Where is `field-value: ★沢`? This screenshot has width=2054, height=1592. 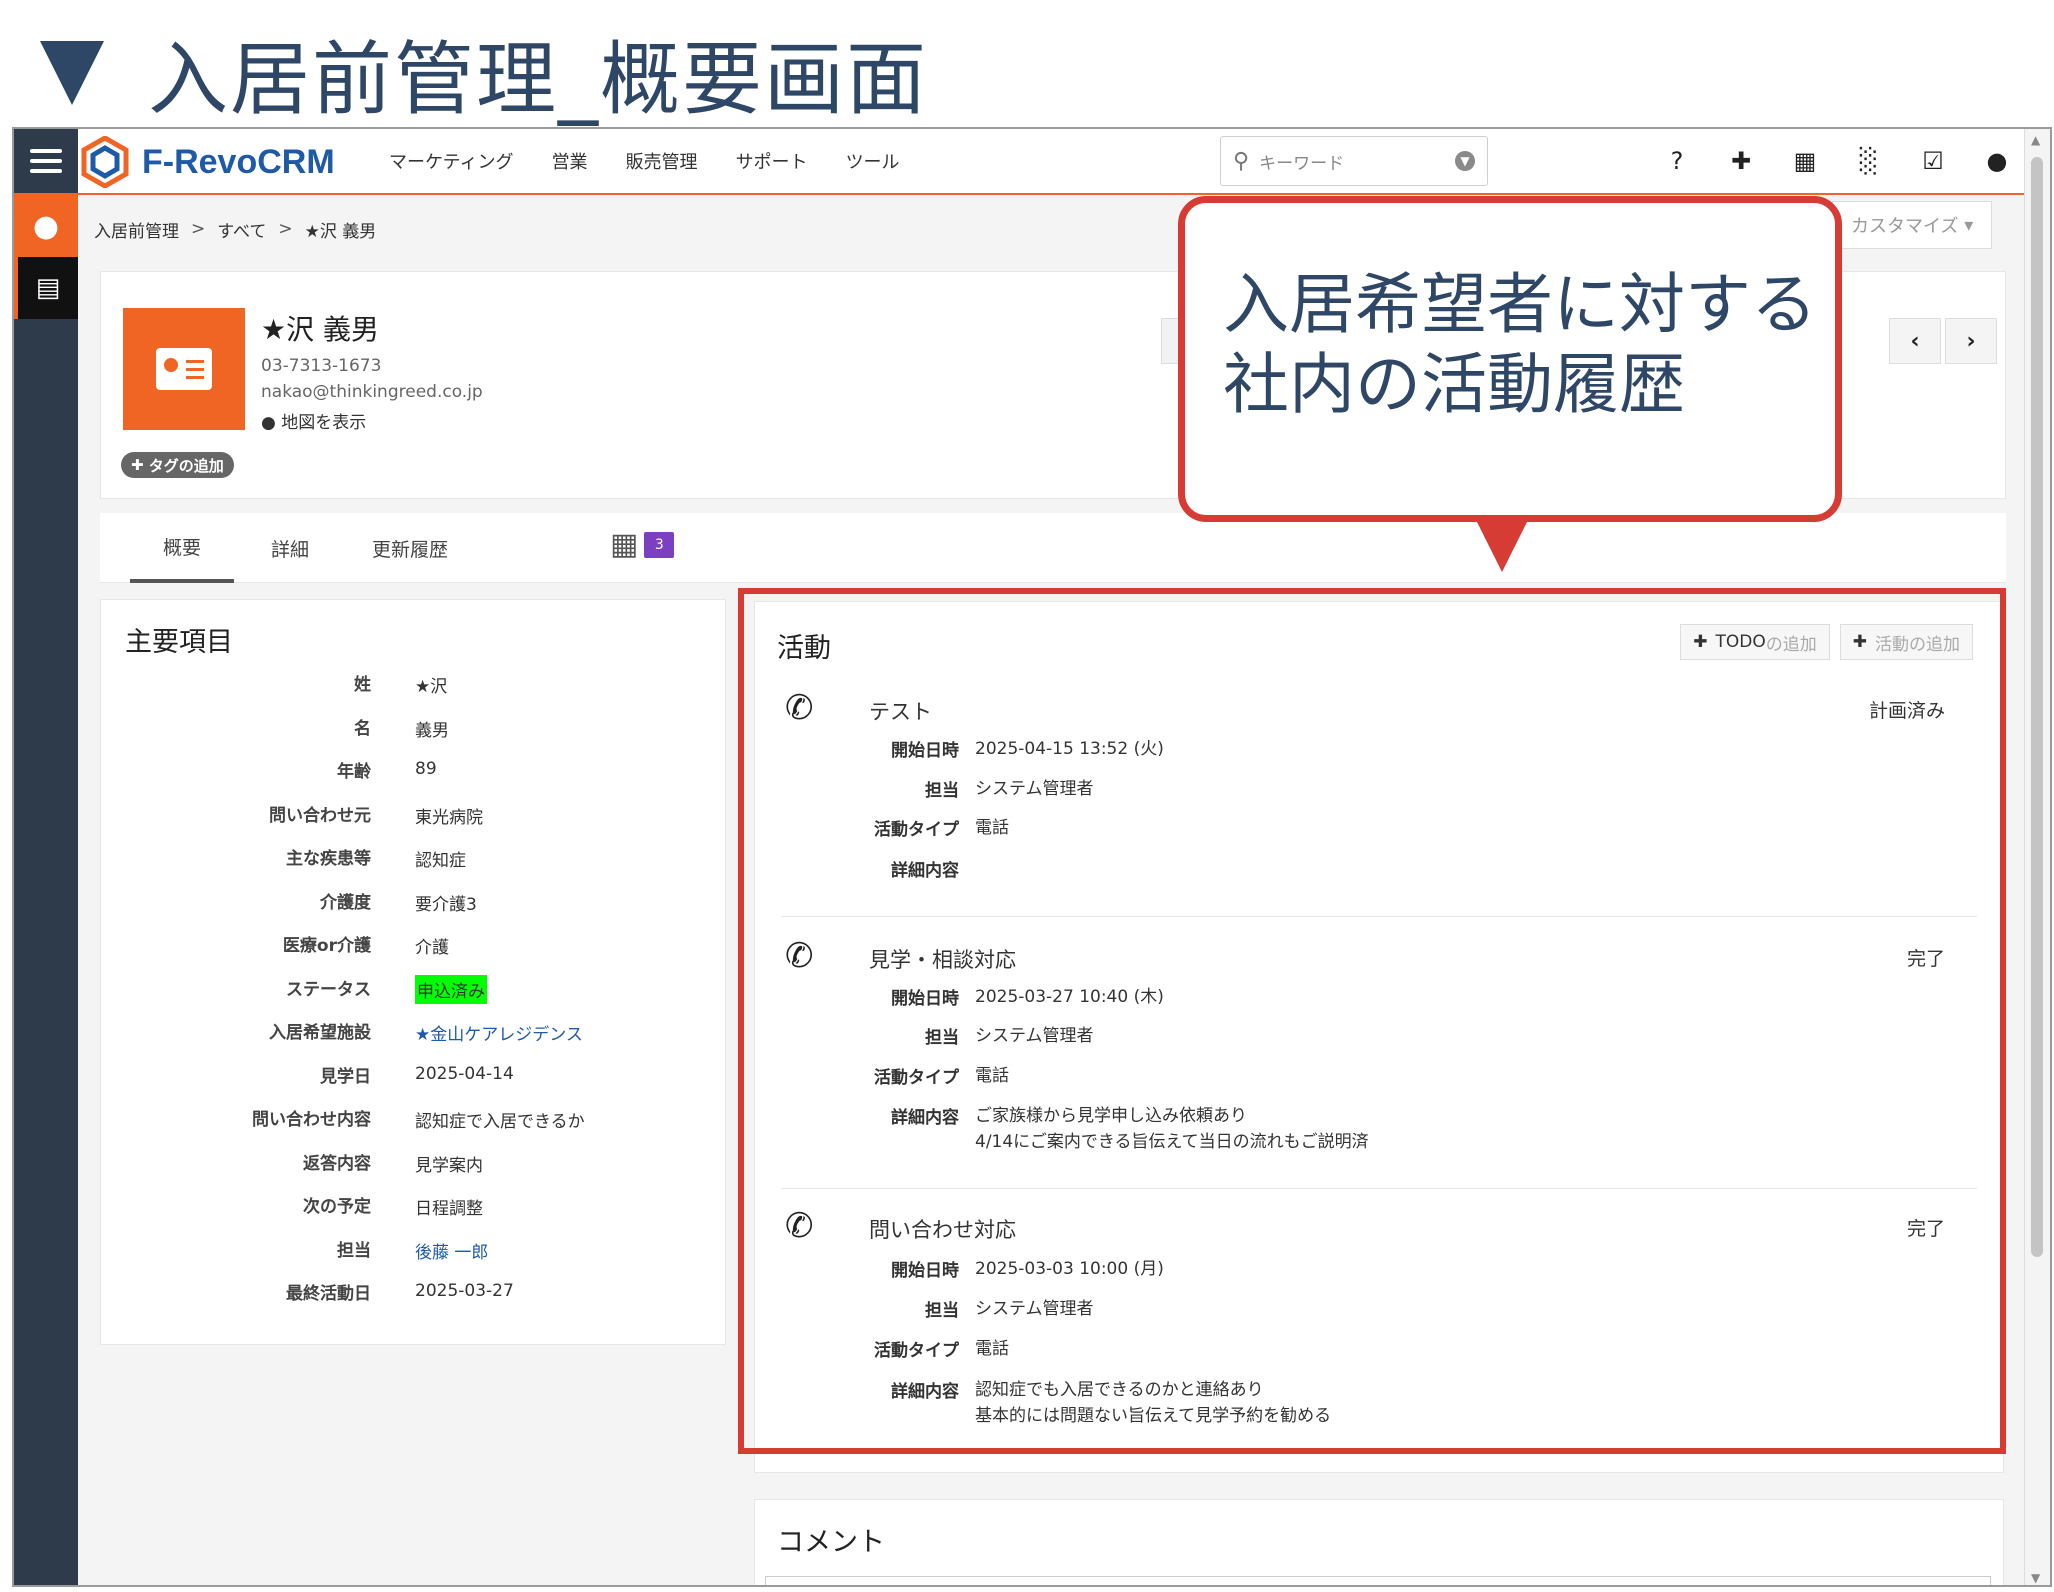
field-value: ★沢 is located at coordinates (431, 687).